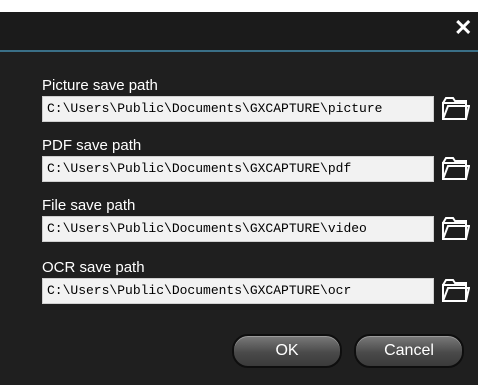 Image resolution: width=478 pixels, height=385 pixels. Describe the element at coordinates (93, 267) in the screenshot. I see `ocr-path-label: OCR save path` at that location.